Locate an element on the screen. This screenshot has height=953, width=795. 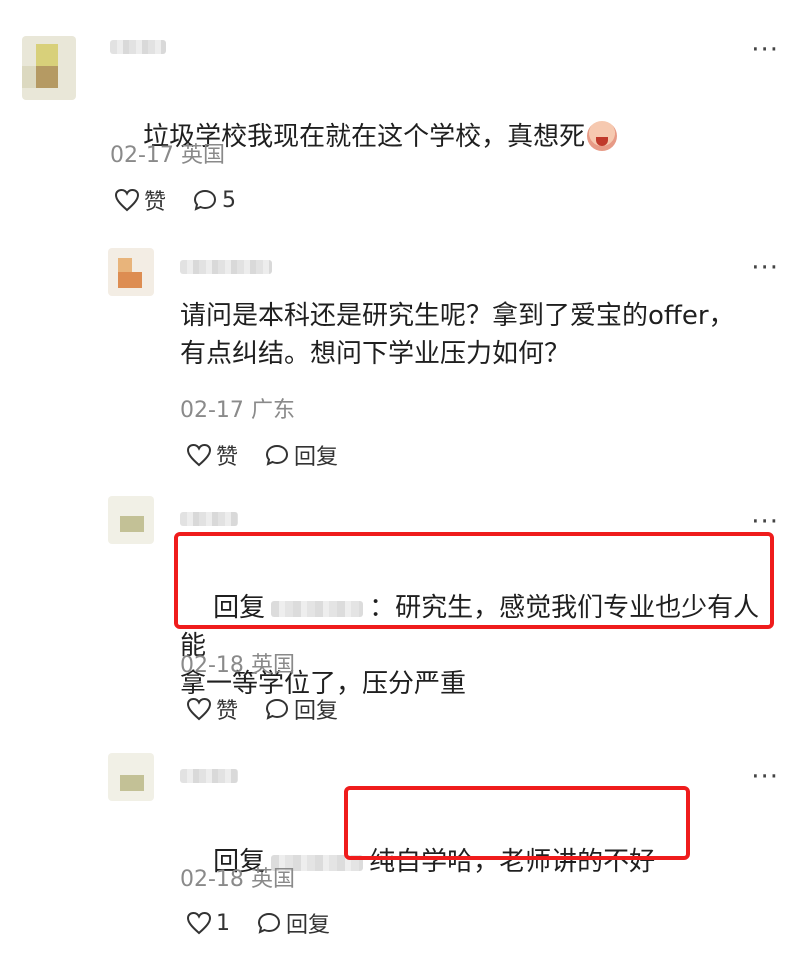
comment-actions: 赞 5 is located at coordinates (188, 200).